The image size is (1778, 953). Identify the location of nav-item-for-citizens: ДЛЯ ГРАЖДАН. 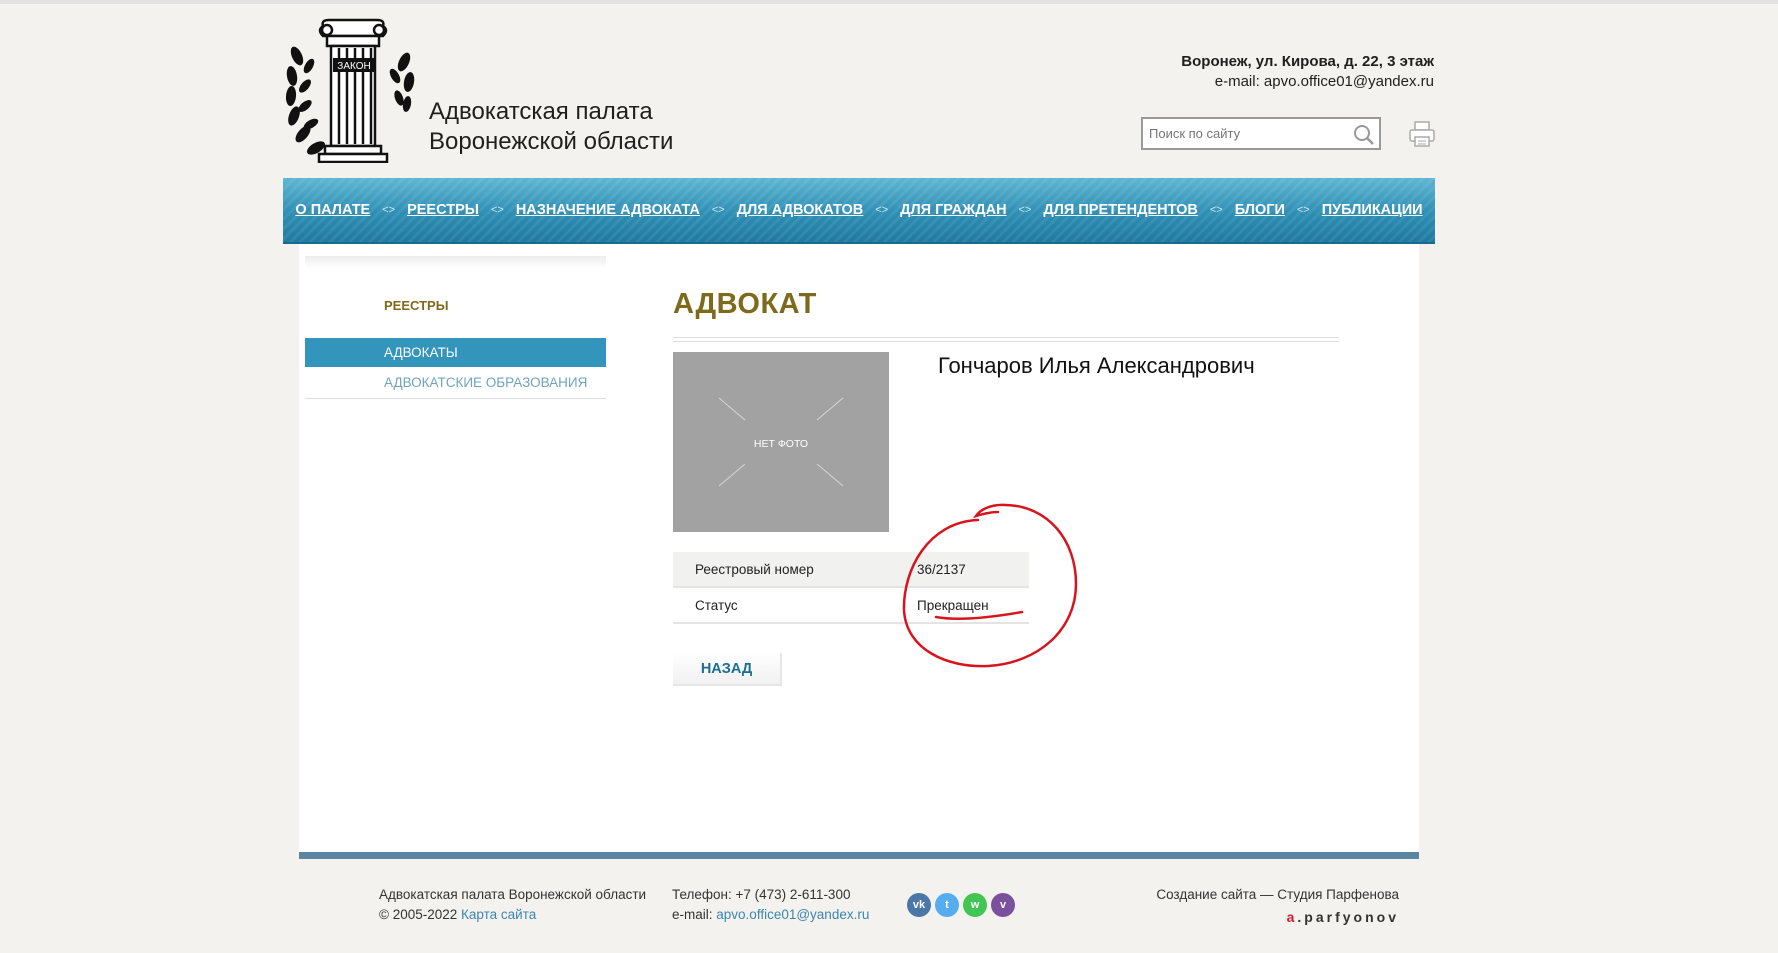
(953, 210).